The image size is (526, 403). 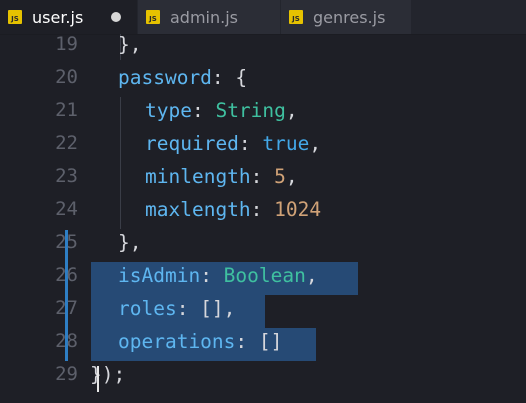 I want to click on code-line-25: },, so click(x=129, y=242).